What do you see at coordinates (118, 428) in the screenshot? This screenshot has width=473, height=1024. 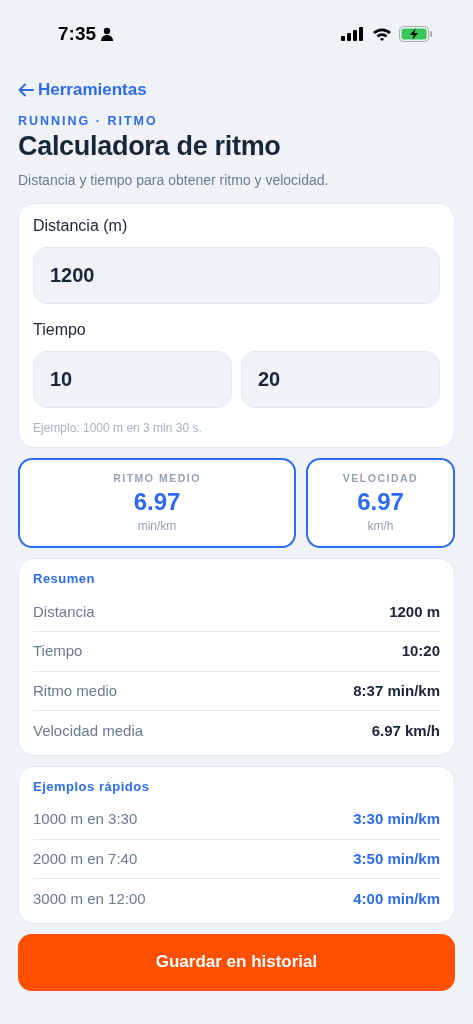 I see `hint-text: Ejemplo: 1000 m en 3 min 30 s.` at bounding box center [118, 428].